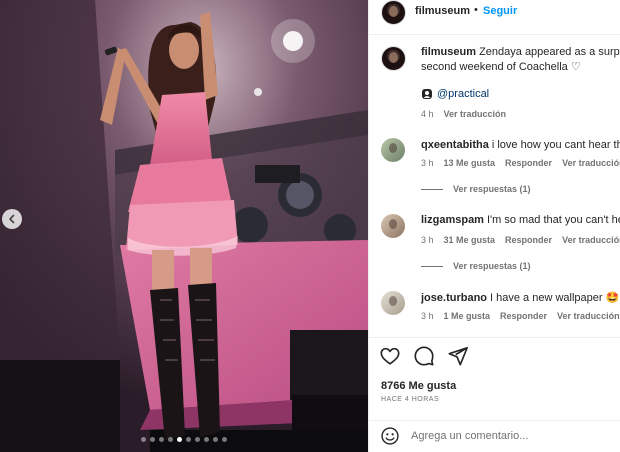  I want to click on comment-likes: 31 Me gusta, so click(470, 240).